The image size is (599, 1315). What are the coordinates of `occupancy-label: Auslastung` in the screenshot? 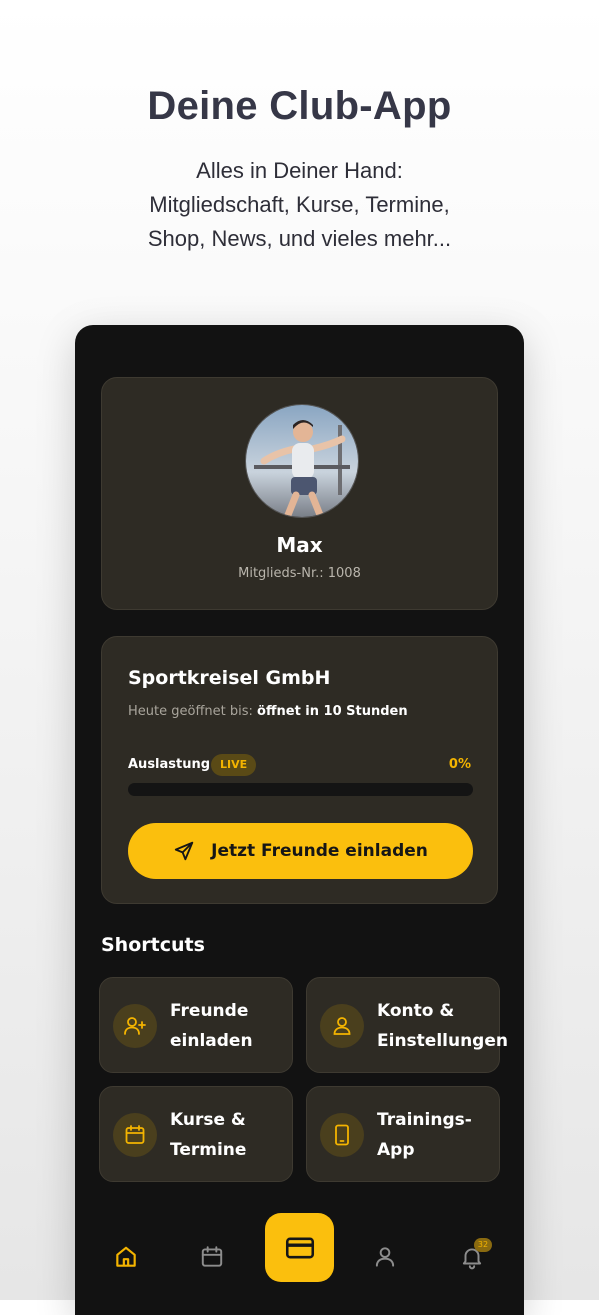 It's located at (169, 764).